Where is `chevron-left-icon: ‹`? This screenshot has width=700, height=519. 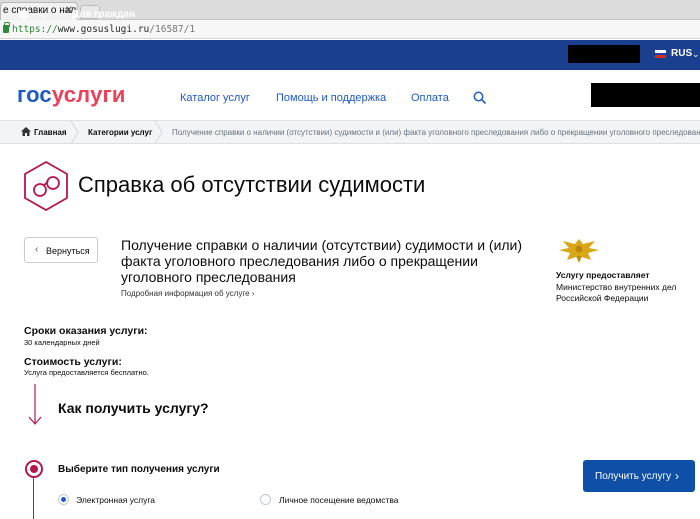
chevron-left-icon: ‹ is located at coordinates (37, 249).